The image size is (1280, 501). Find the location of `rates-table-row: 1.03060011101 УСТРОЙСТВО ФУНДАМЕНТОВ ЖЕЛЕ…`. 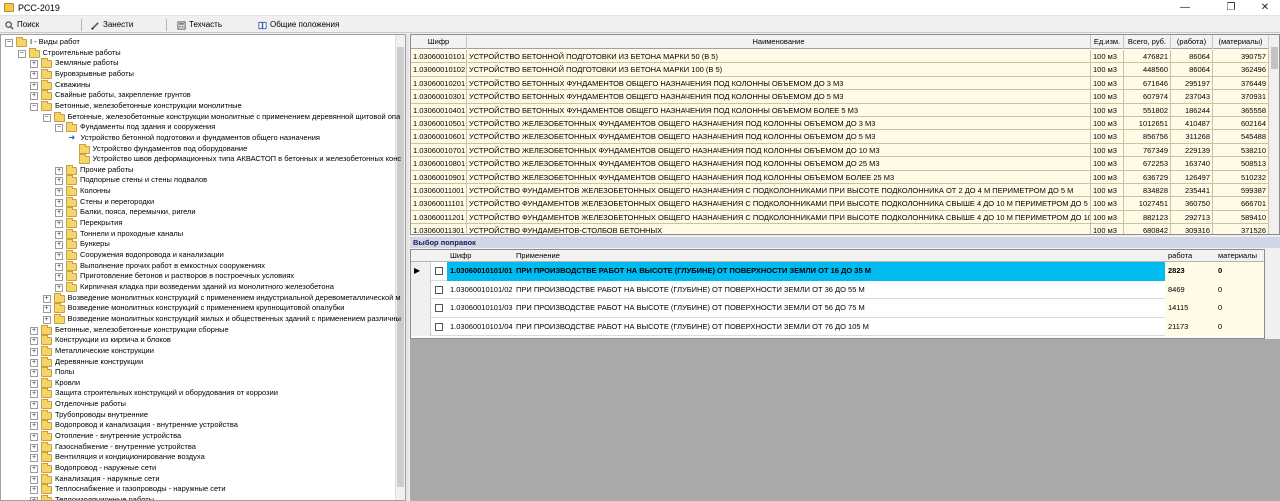

rates-table-row: 1.03060011101 УСТРОЙСТВО ФУНДАМЕНТОВ ЖЕЛЕ… is located at coordinates (840, 204).